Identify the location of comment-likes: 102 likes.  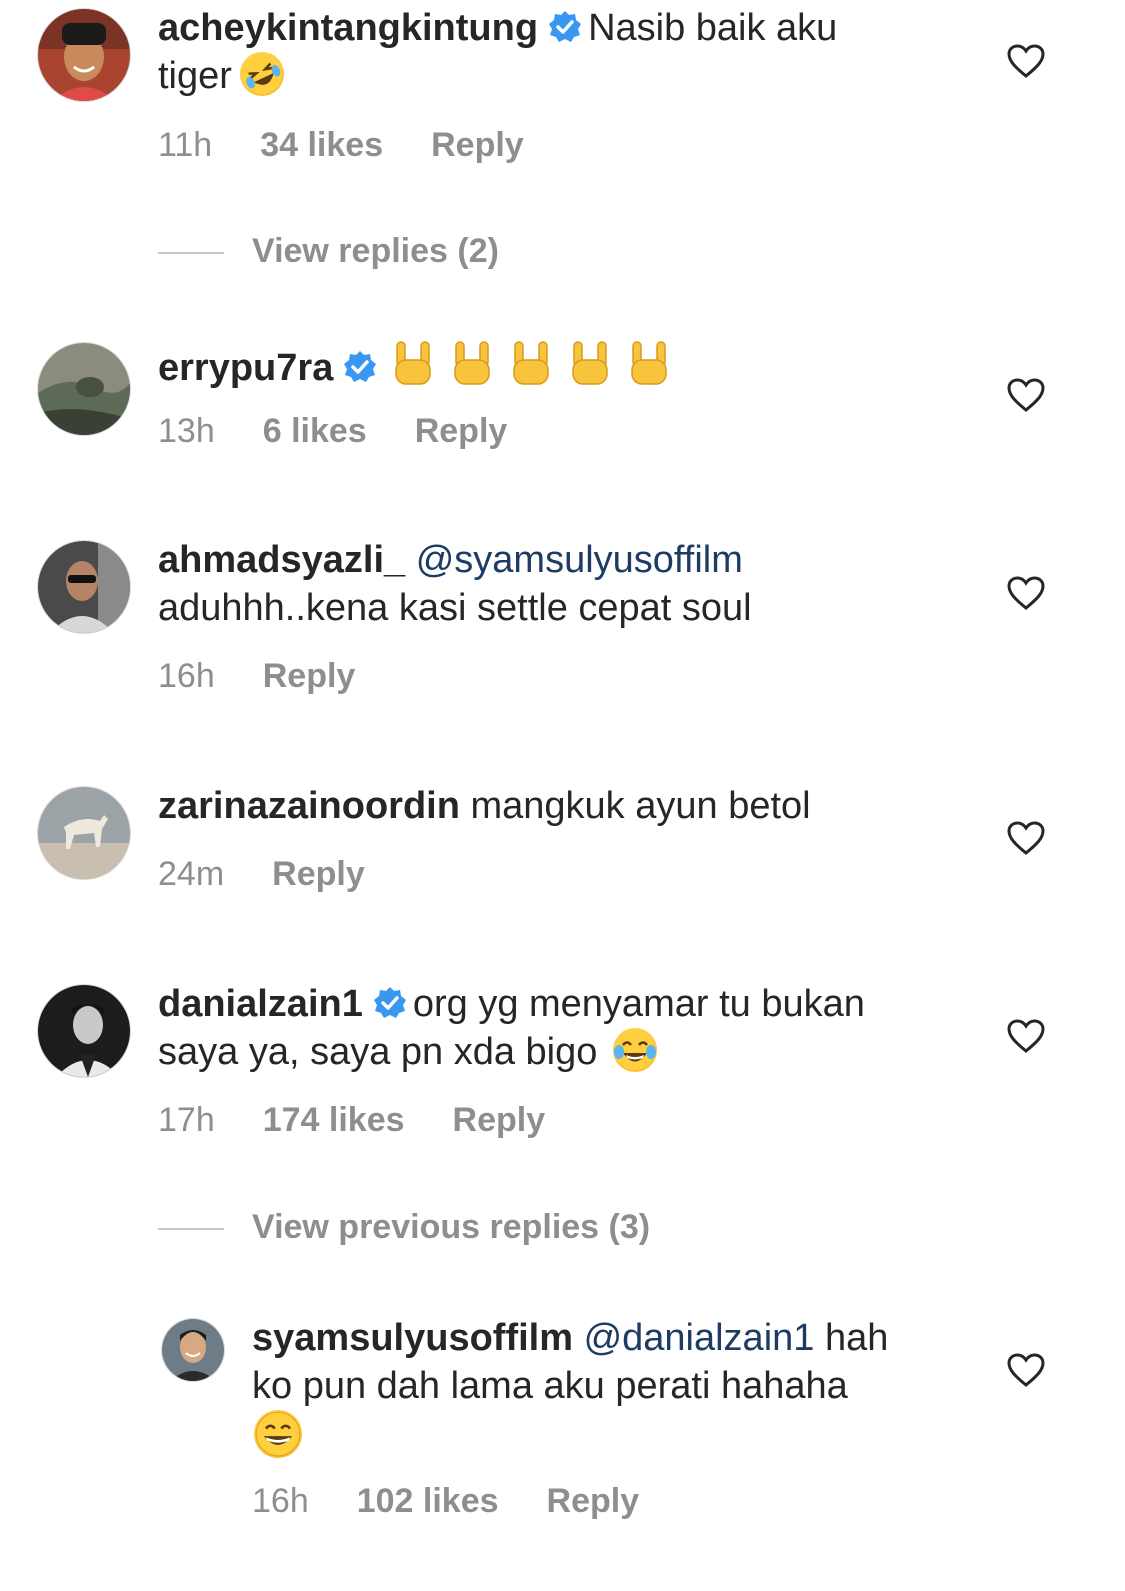
(428, 1501).